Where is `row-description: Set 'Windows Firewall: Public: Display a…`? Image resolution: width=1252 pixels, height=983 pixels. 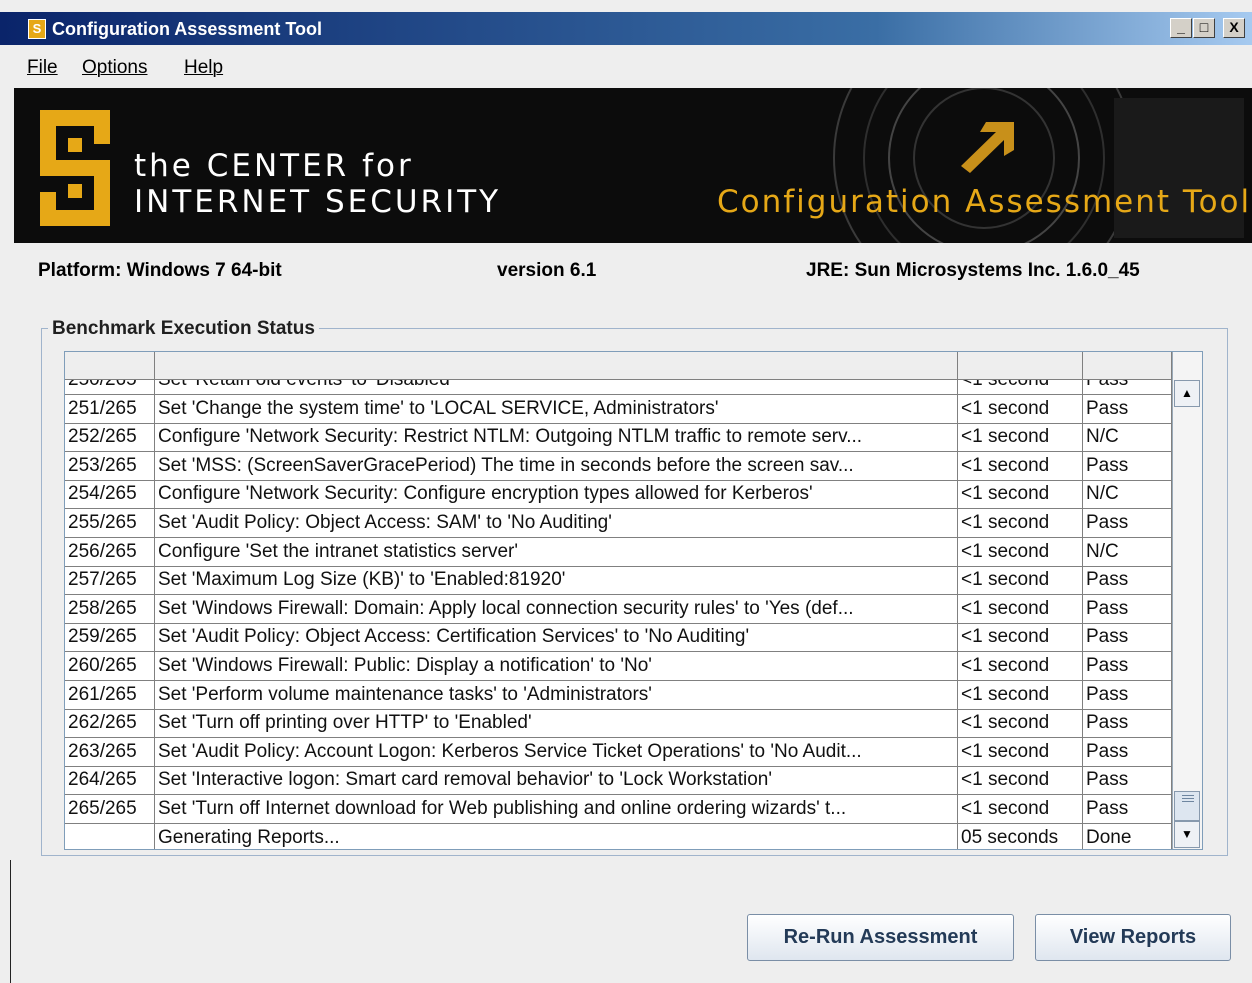 row-description: Set 'Windows Firewall: Public: Display a… is located at coordinates (556, 666).